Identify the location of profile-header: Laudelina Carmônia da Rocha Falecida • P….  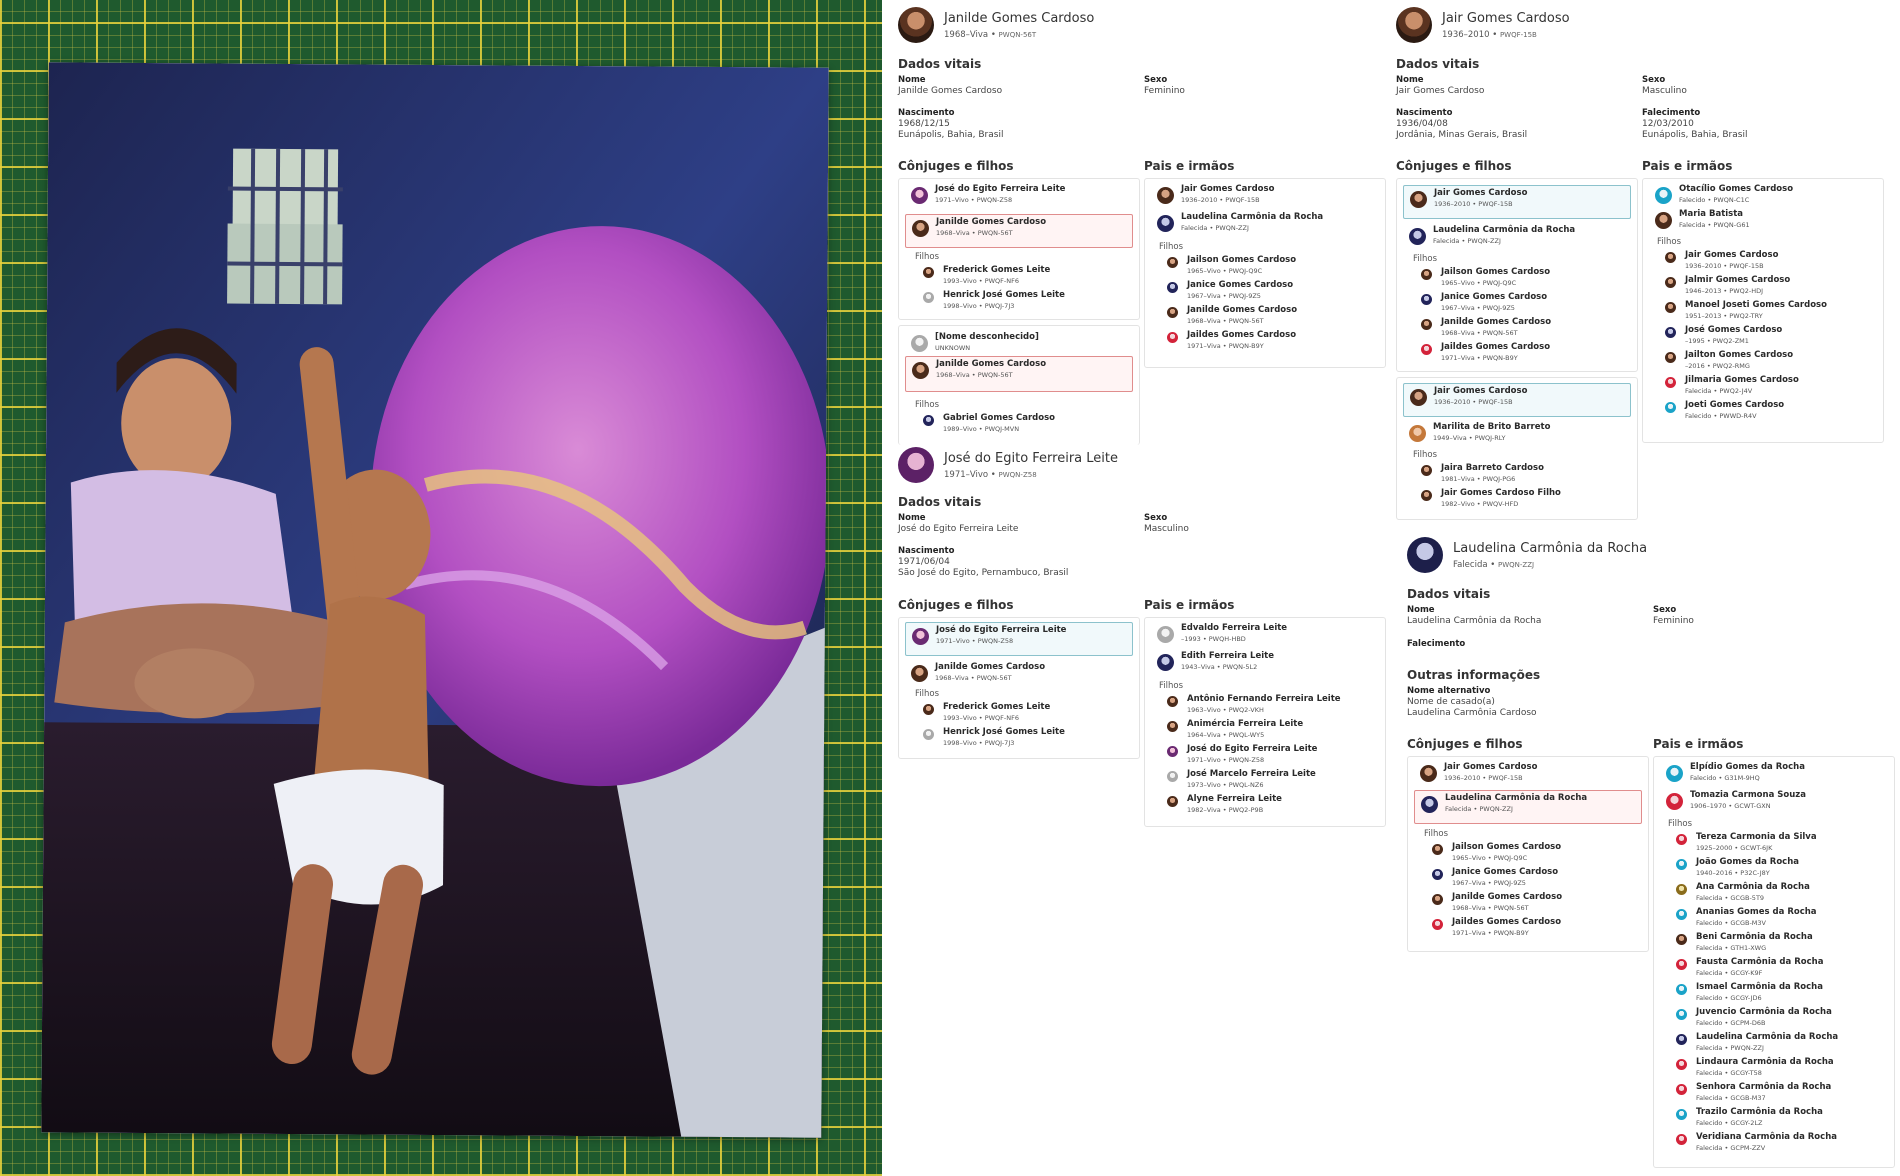
(1652, 555).